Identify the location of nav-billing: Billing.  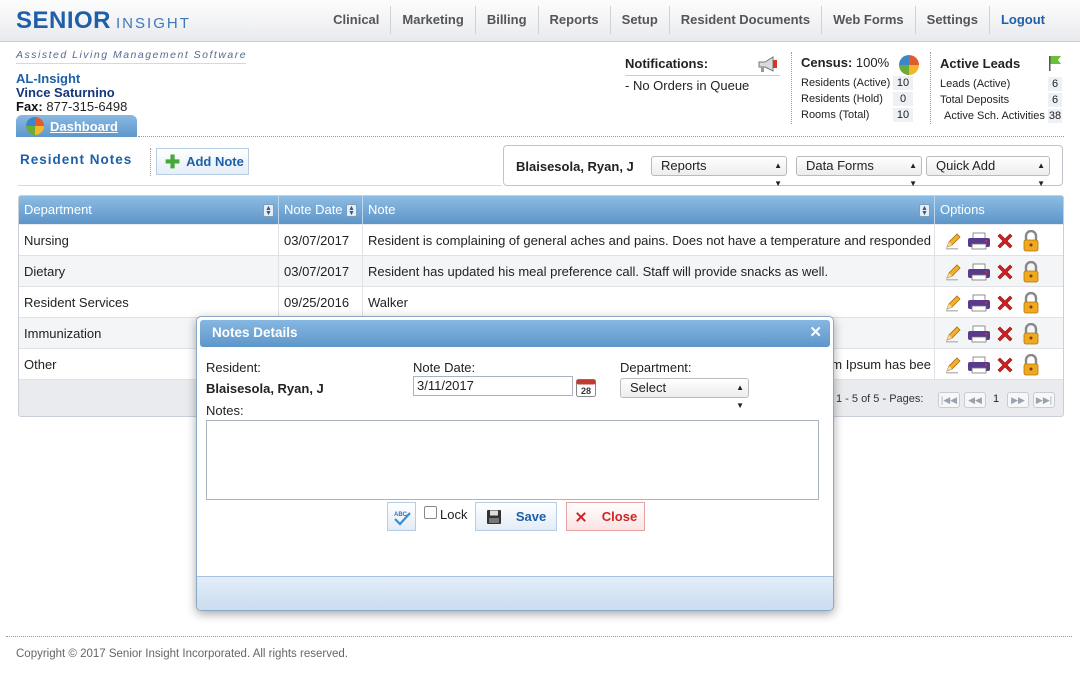
(507, 20).